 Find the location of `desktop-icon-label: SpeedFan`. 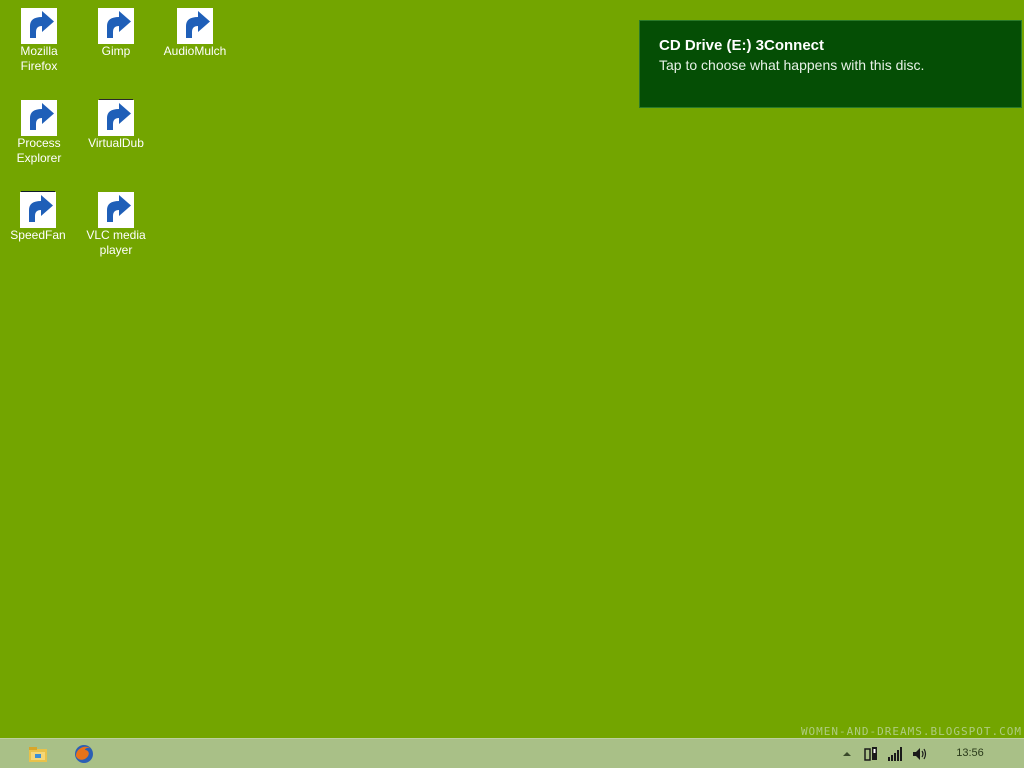

desktop-icon-label: SpeedFan is located at coordinates (38, 235).